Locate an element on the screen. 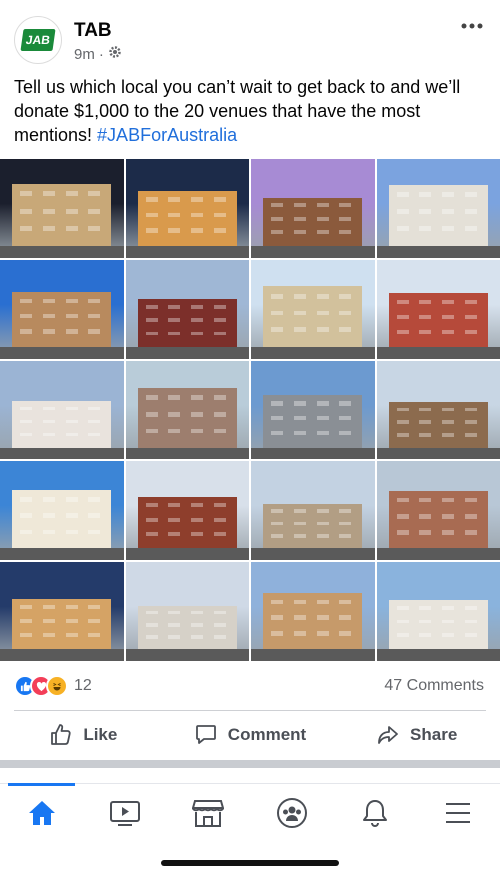  tab-menu is located at coordinates (458, 812).